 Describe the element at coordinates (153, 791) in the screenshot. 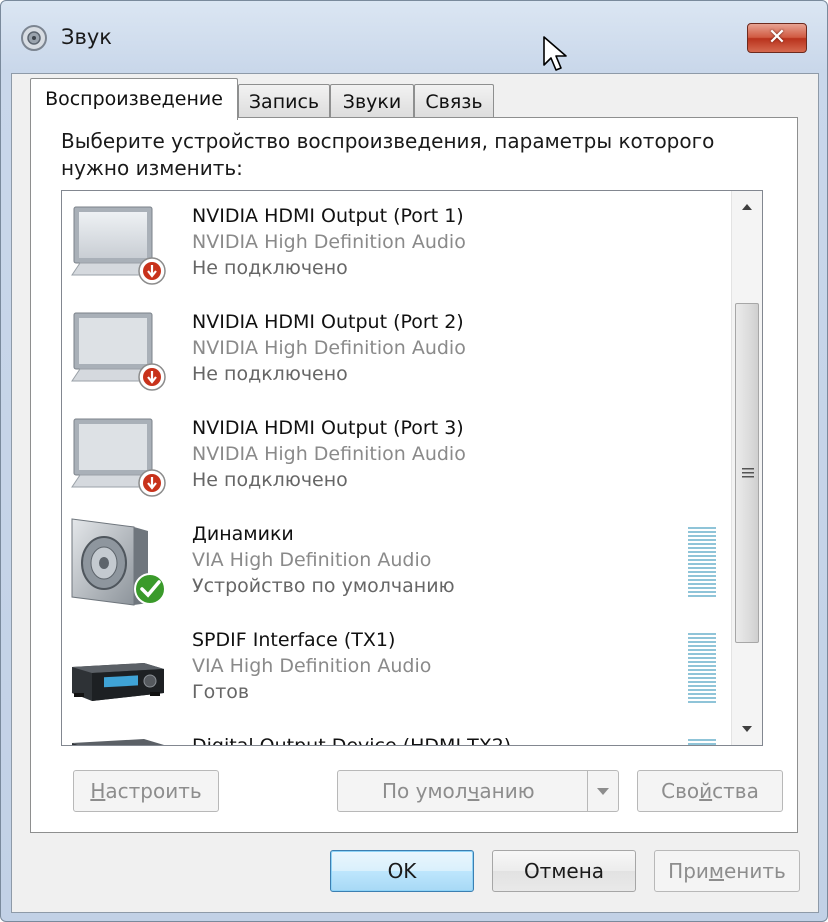

I see `configure-label-post: астроить` at that location.